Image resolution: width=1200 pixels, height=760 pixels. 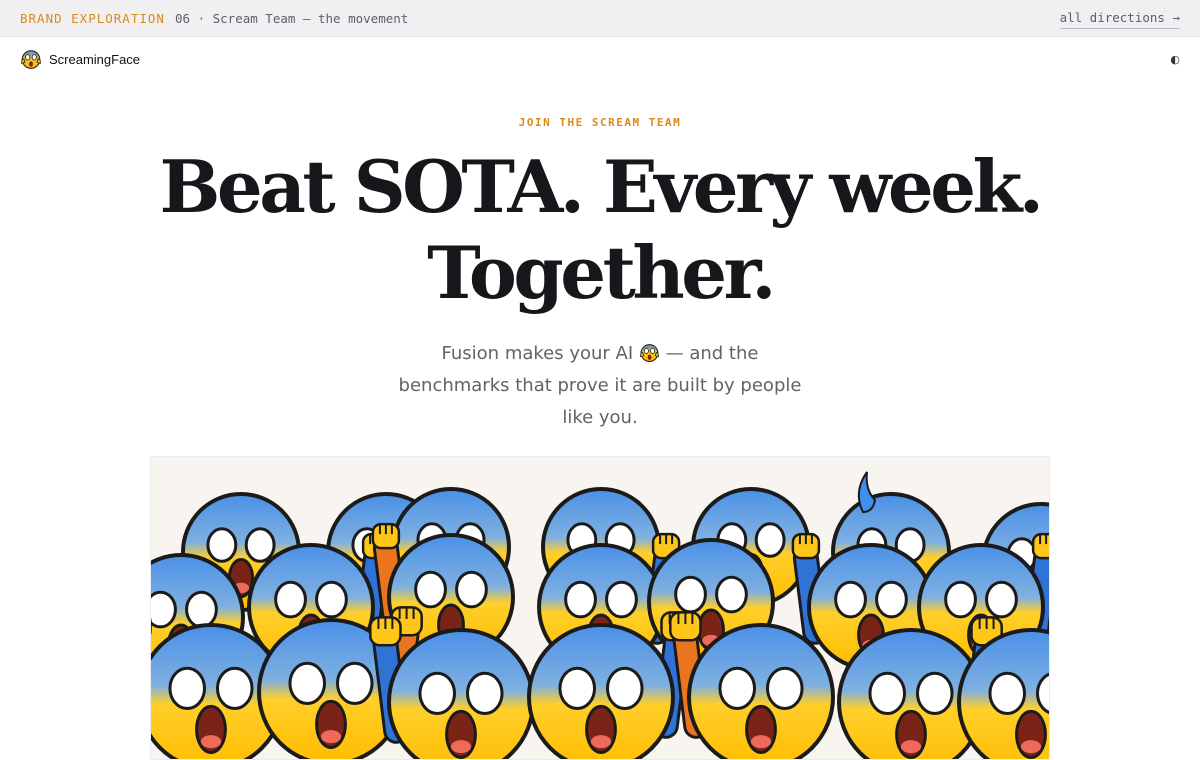 What do you see at coordinates (537, 353) in the screenshot?
I see `subheadline-lead: Fusion makes your AI` at bounding box center [537, 353].